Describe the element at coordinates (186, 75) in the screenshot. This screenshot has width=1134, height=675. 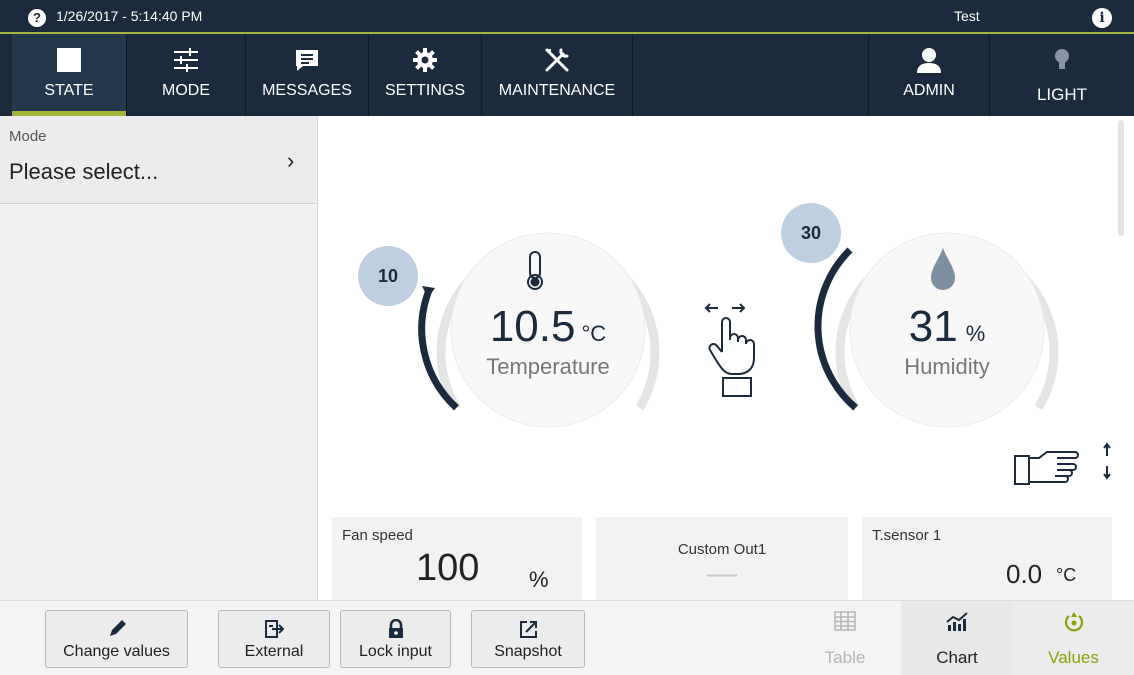
I see `nav-mode: MODE` at that location.